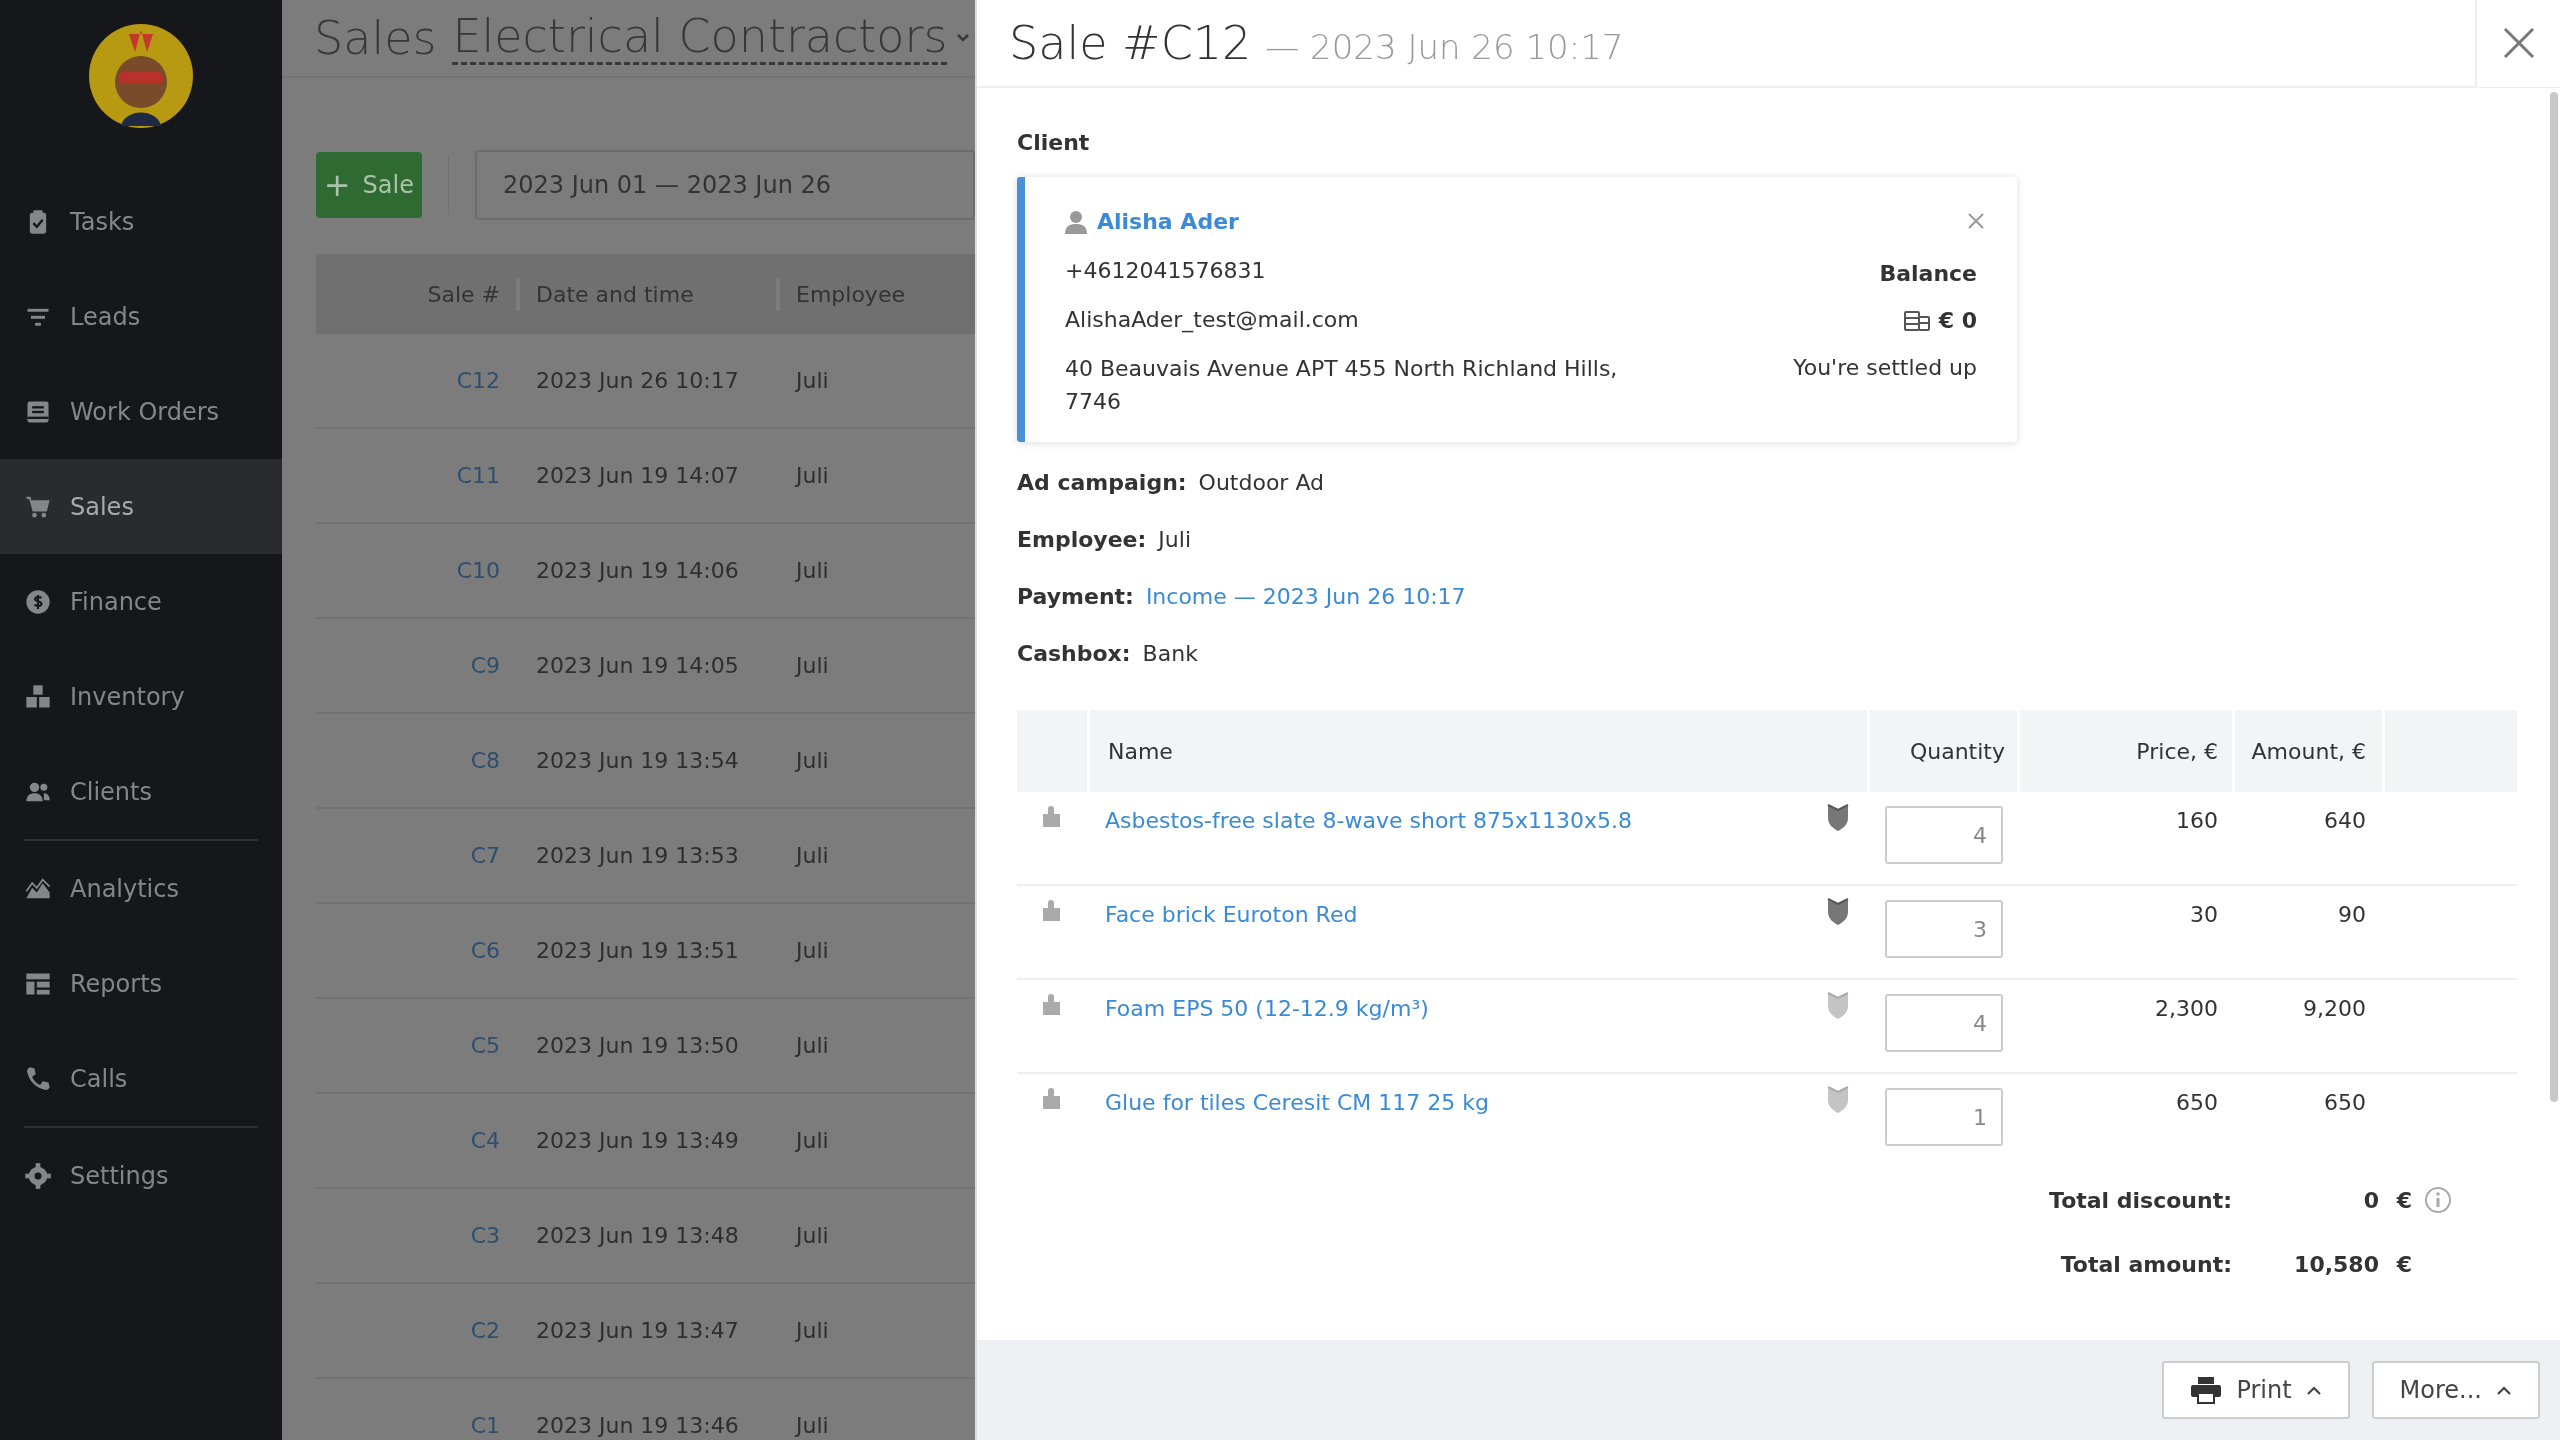 The width and height of the screenshot is (2560, 1440). Describe the element at coordinates (1944, 1117) in the screenshot. I see `quantity-field: 1` at that location.